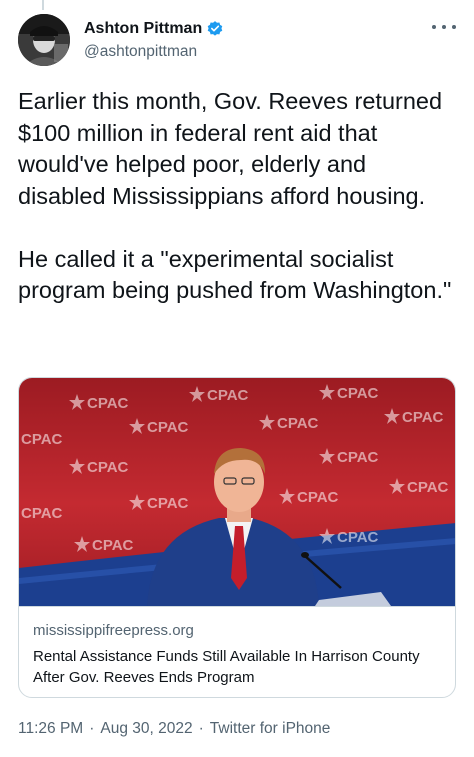 The image size is (474, 757). Describe the element at coordinates (270, 729) in the screenshot. I see `tweet-source: Twitter for iPhone` at that location.